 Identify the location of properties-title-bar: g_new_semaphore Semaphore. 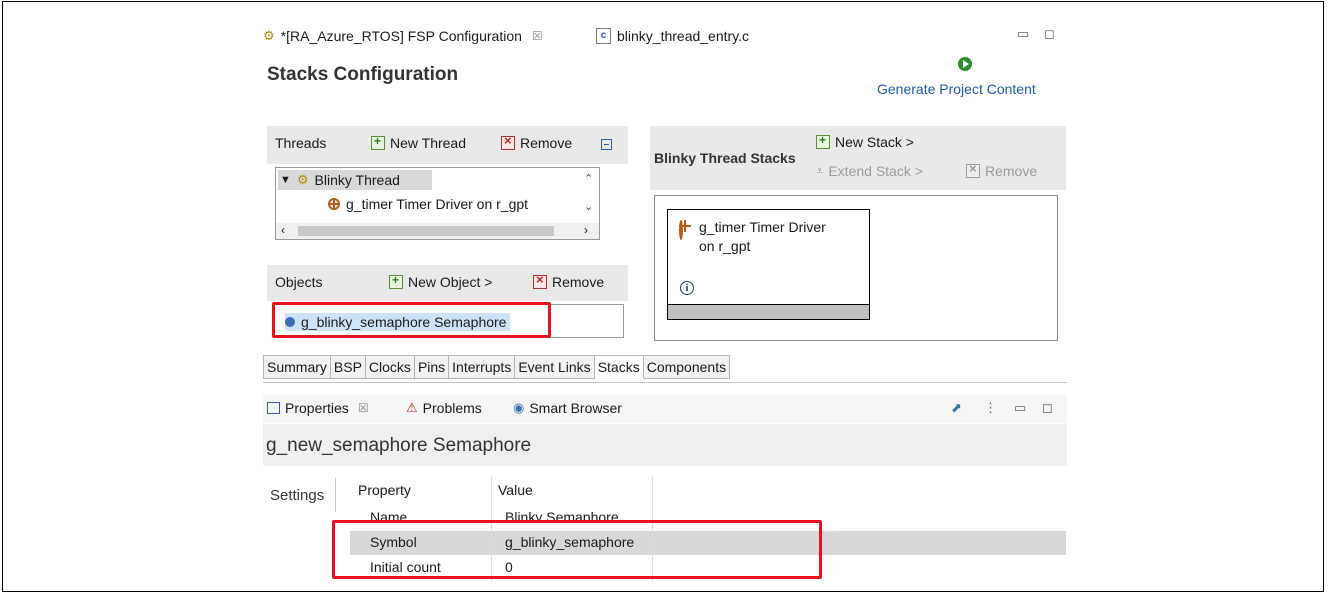
(665, 445).